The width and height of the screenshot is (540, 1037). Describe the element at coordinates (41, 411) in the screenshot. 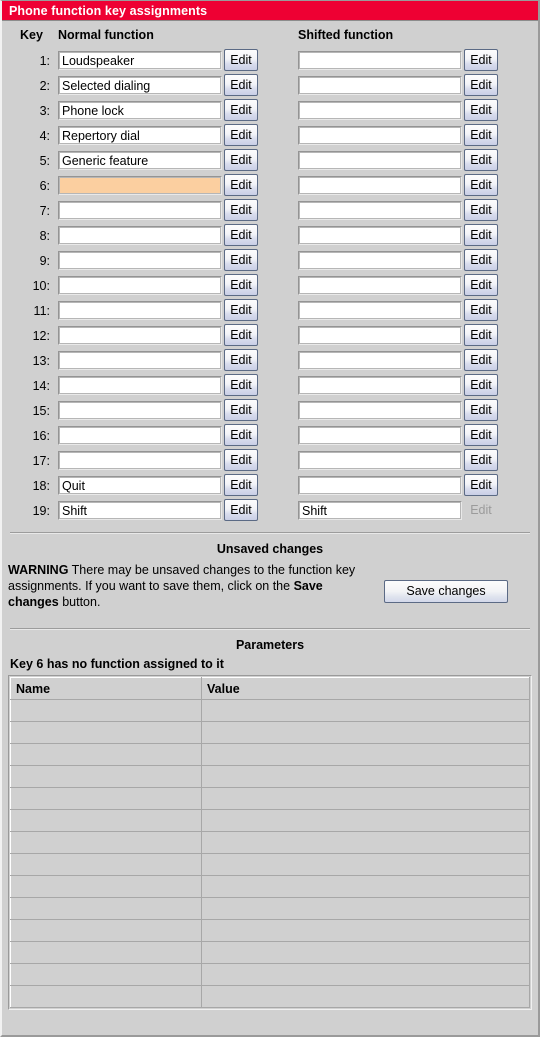

I see `key-number-label: 15:` at that location.